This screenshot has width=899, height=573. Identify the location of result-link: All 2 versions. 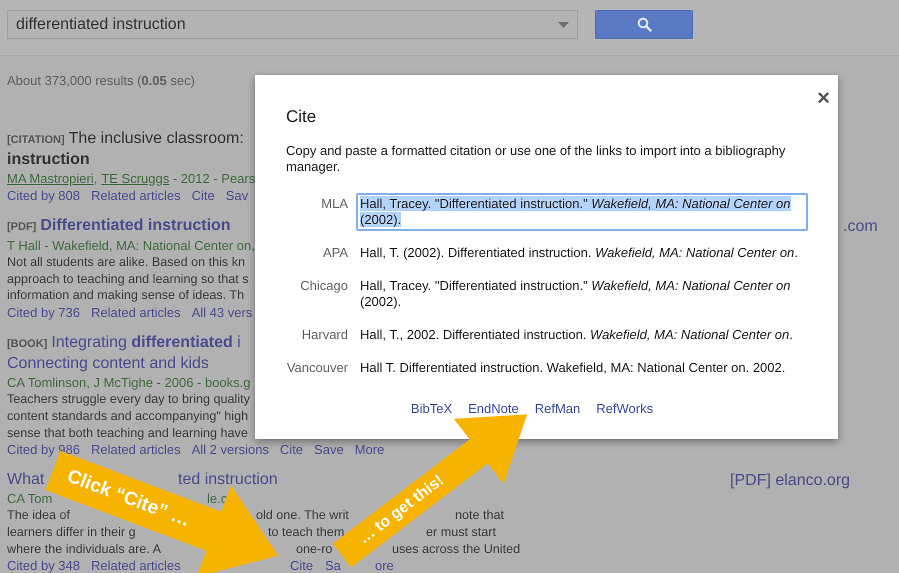
(230, 449).